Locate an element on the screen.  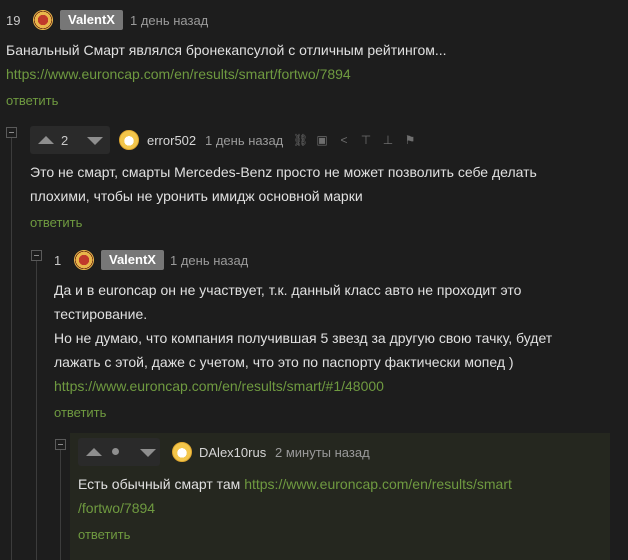
author-name: DAlex10rus is located at coordinates (232, 452).